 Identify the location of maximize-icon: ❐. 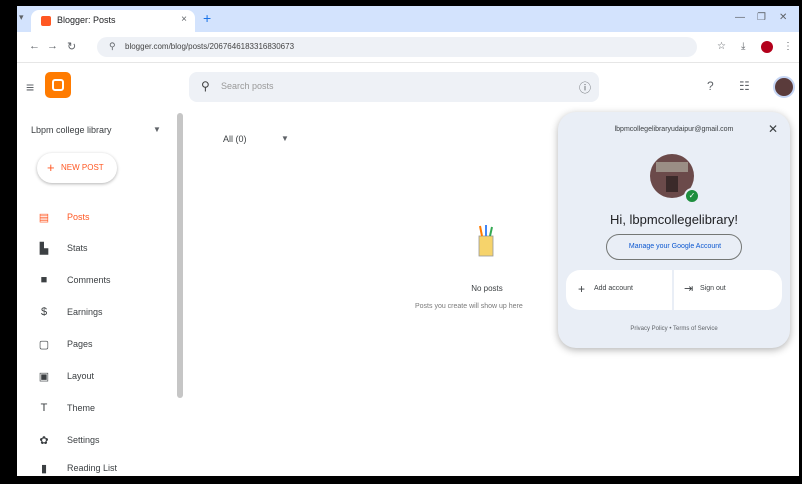
(761, 17).